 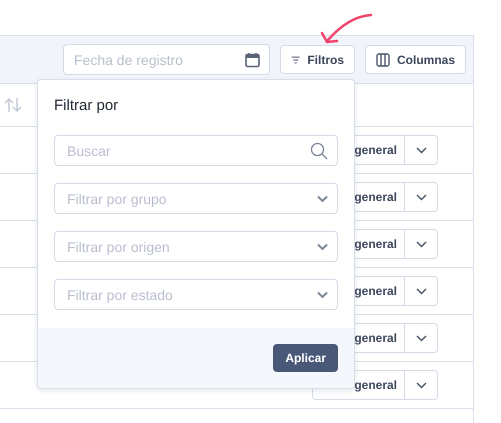 What do you see at coordinates (87, 105) in the screenshot?
I see `popover-title: Filtrar por` at bounding box center [87, 105].